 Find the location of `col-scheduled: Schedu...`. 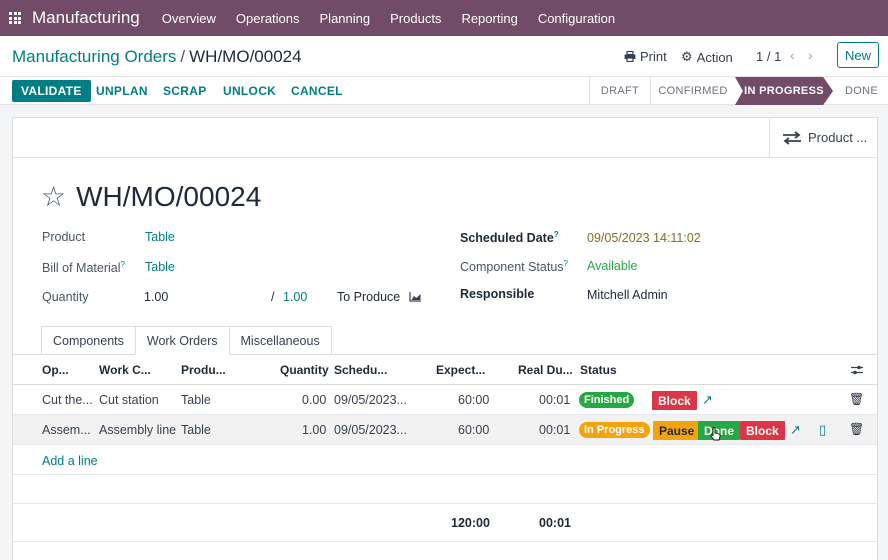

col-scheduled: Schedu... is located at coordinates (360, 370).